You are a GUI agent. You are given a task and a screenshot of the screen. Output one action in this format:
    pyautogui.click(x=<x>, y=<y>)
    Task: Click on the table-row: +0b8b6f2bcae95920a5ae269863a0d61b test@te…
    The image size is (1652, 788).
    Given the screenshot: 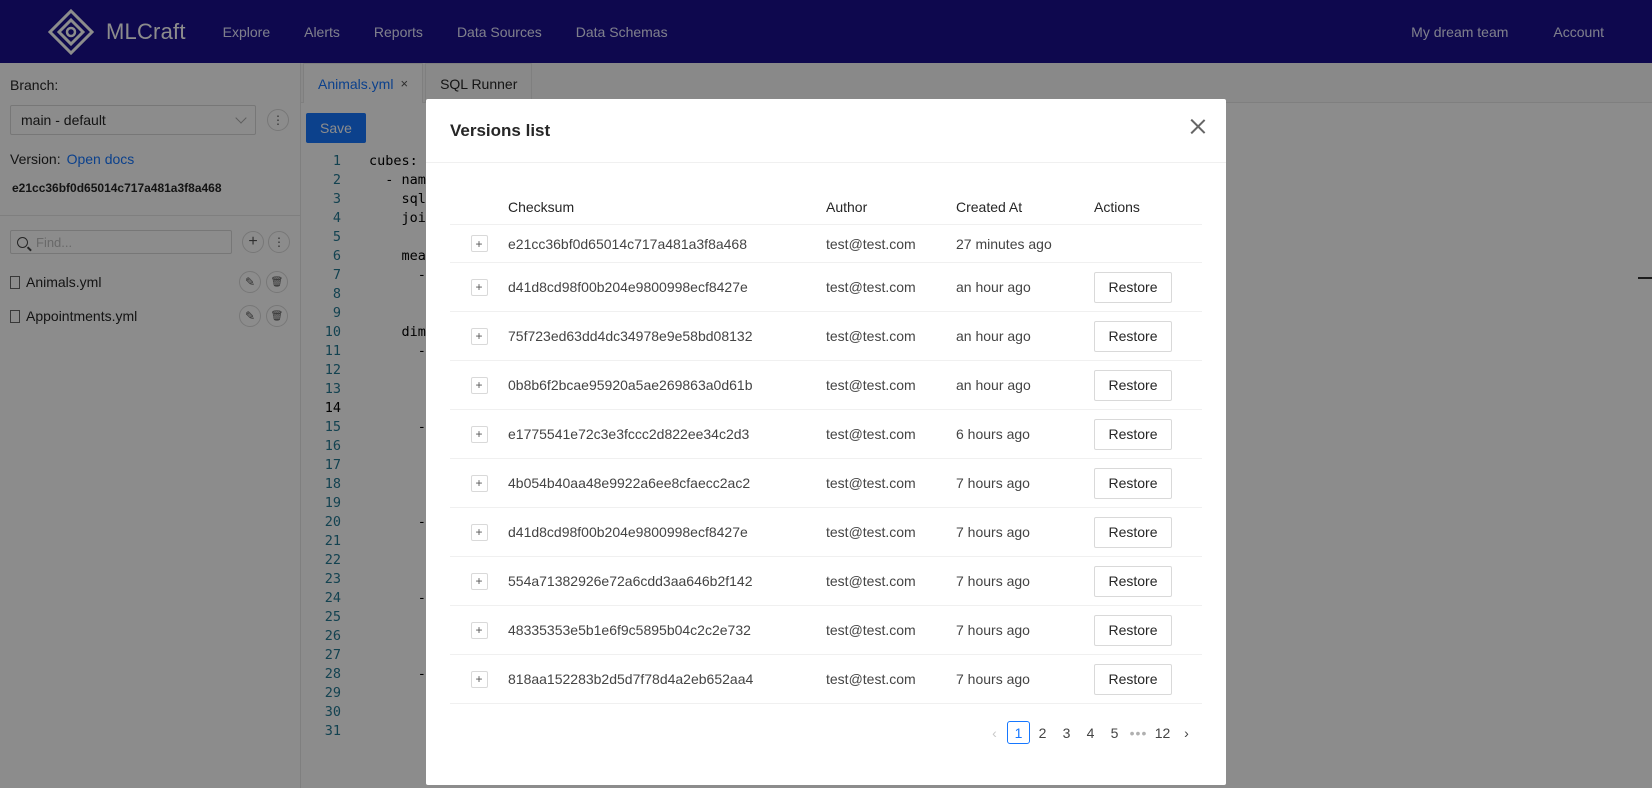 What is the action you would take?
    pyautogui.click(x=826, y=385)
    